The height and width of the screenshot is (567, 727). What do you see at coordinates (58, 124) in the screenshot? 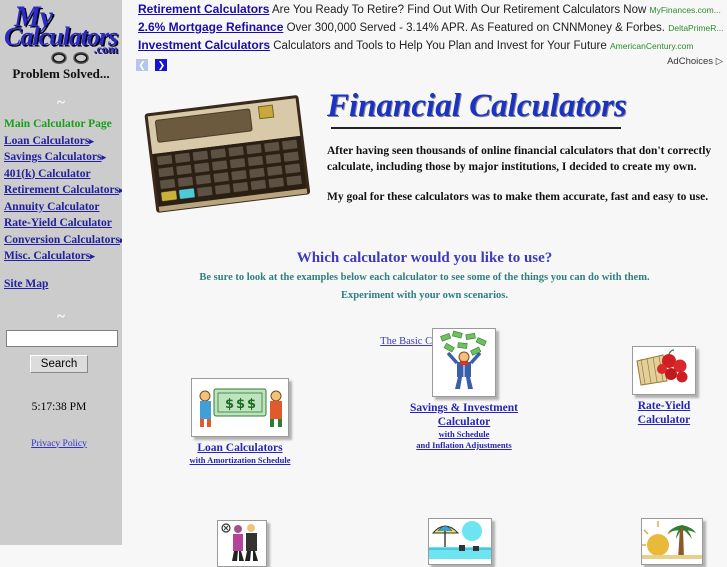
I see `sidebar-item-label: Main Calculator Page` at bounding box center [58, 124].